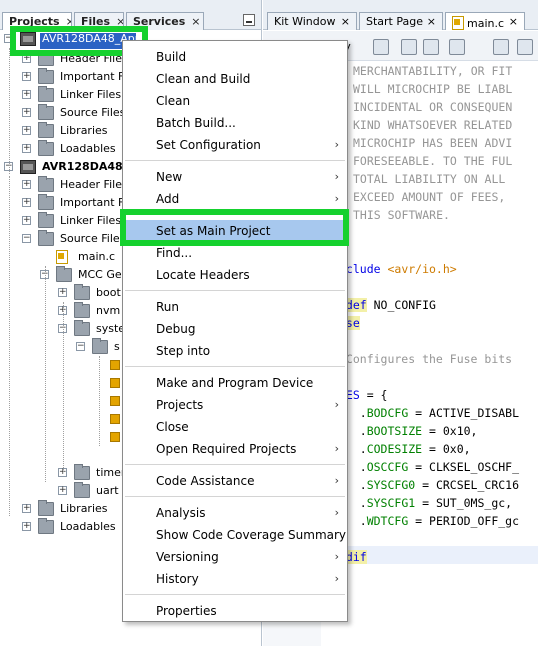 The image size is (538, 646). I want to click on tree-item: + boot, so click(89, 293).